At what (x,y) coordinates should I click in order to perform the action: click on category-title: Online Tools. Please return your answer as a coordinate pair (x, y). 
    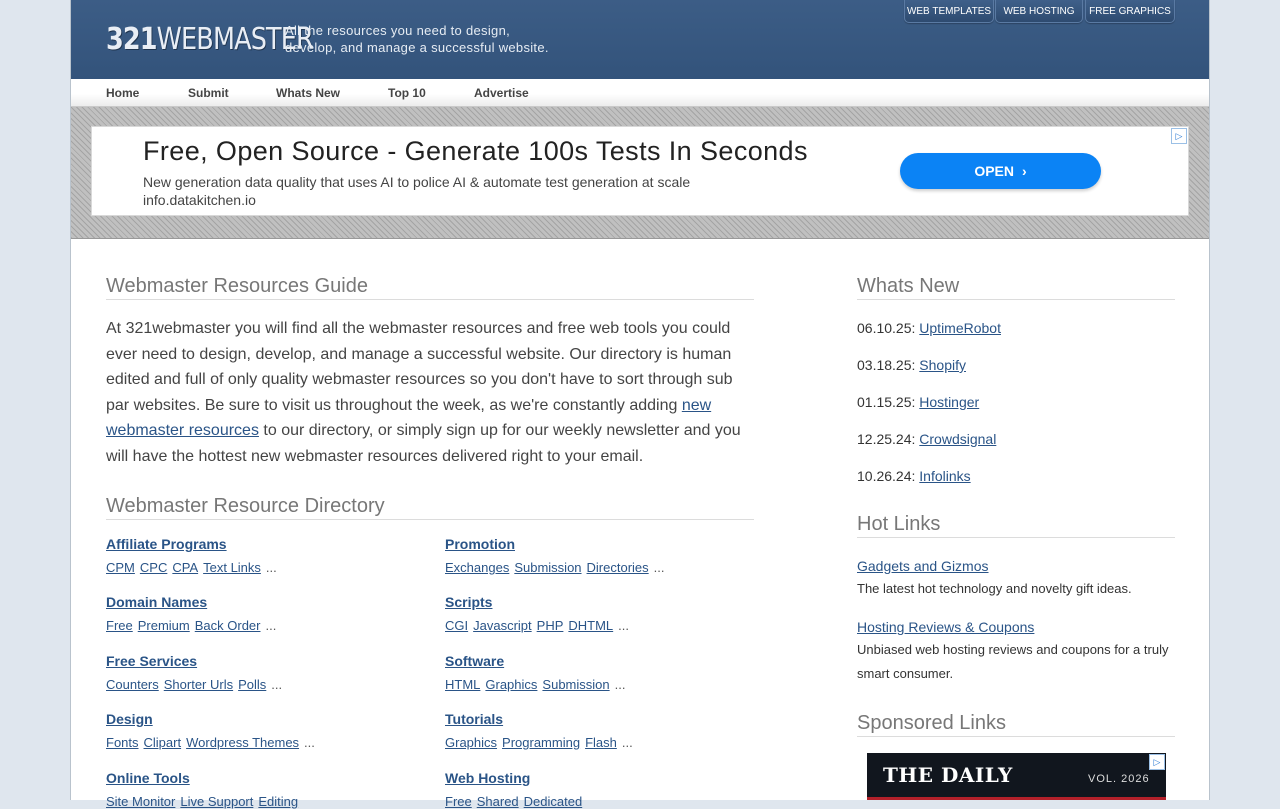
    Looking at the image, I should click on (266, 778).